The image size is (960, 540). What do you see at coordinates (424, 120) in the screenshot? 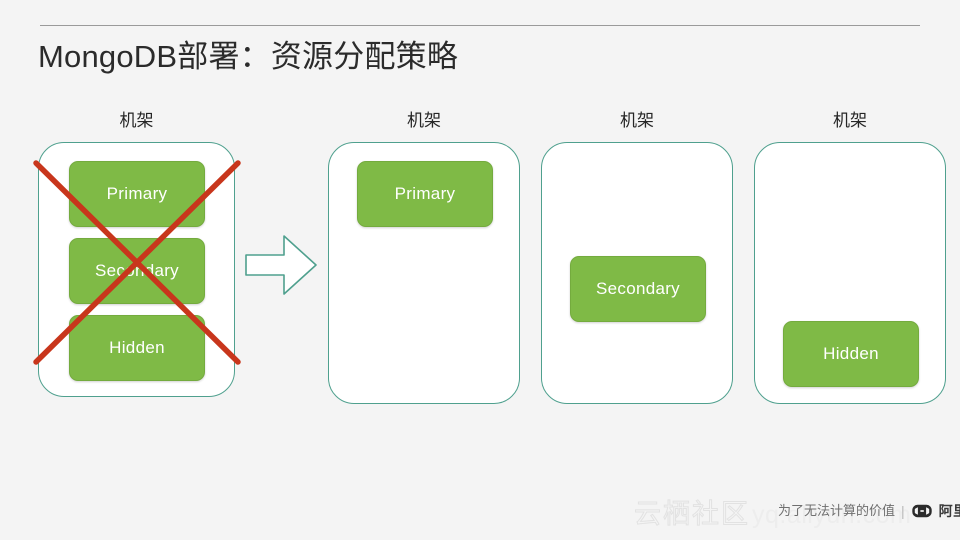
I see `rack-label-2: 机架` at bounding box center [424, 120].